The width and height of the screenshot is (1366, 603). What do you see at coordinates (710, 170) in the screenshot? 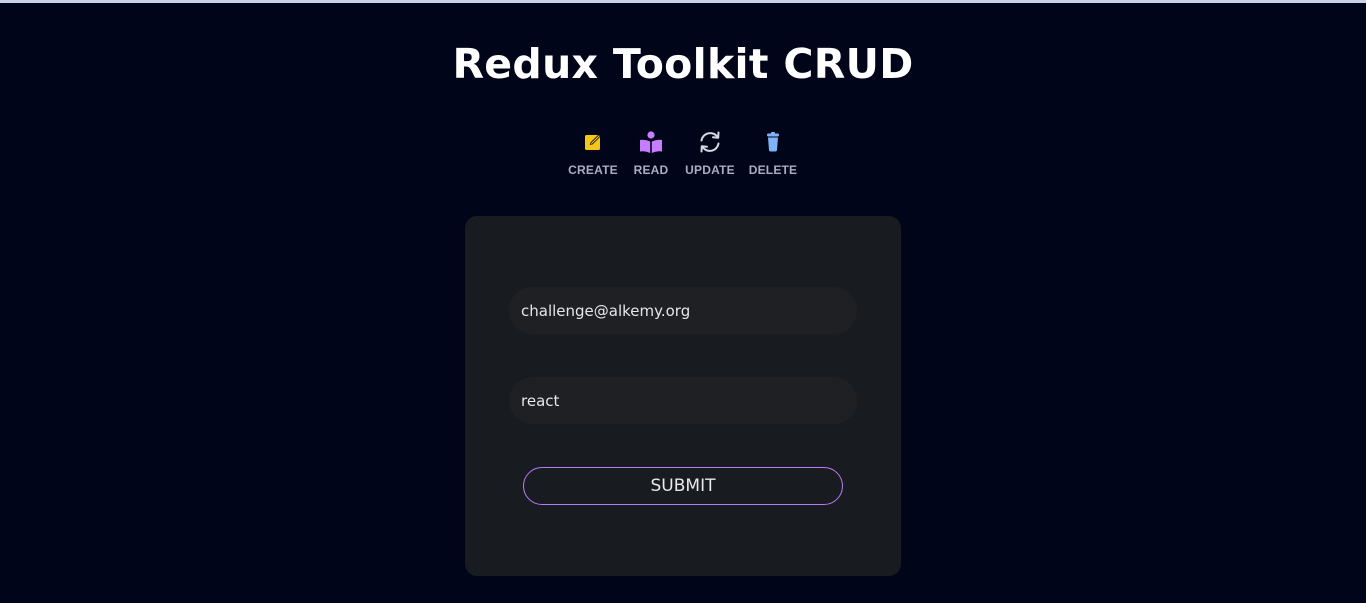
I see `nav-update-label: UPDATE` at bounding box center [710, 170].